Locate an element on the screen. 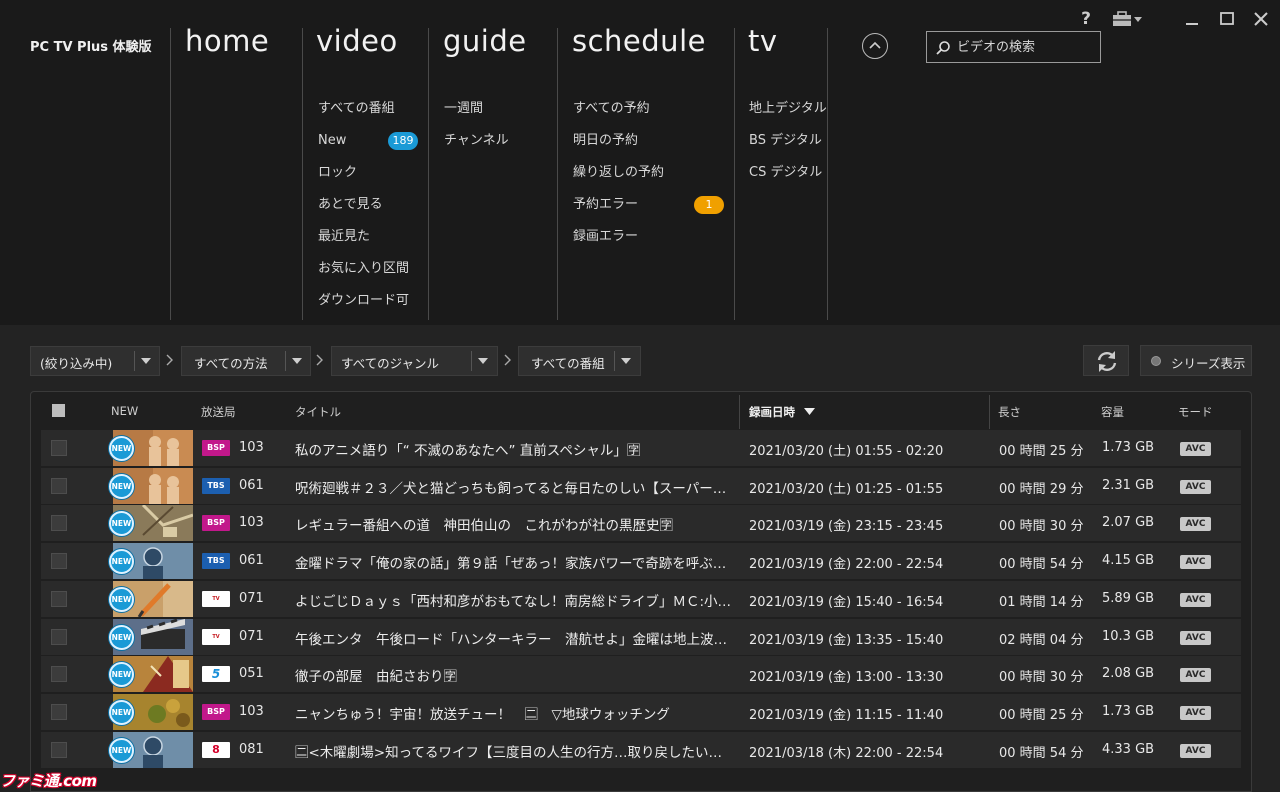 The width and height of the screenshot is (1280, 792). header-mode: モード is located at coordinates (1195, 412).